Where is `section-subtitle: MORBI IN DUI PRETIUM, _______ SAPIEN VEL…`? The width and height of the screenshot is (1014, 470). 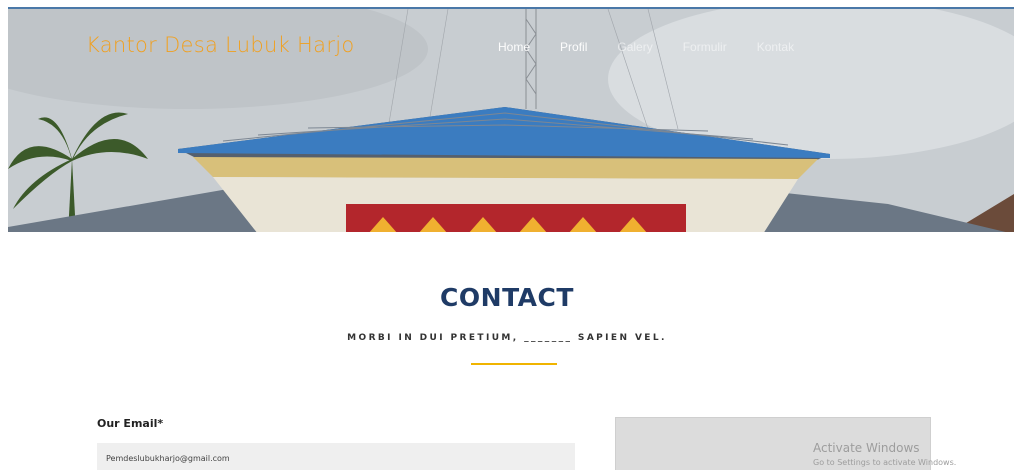
section-subtitle: MORBI IN DUI PRETIUM, _______ SAPIEN VEL… is located at coordinates (507, 338).